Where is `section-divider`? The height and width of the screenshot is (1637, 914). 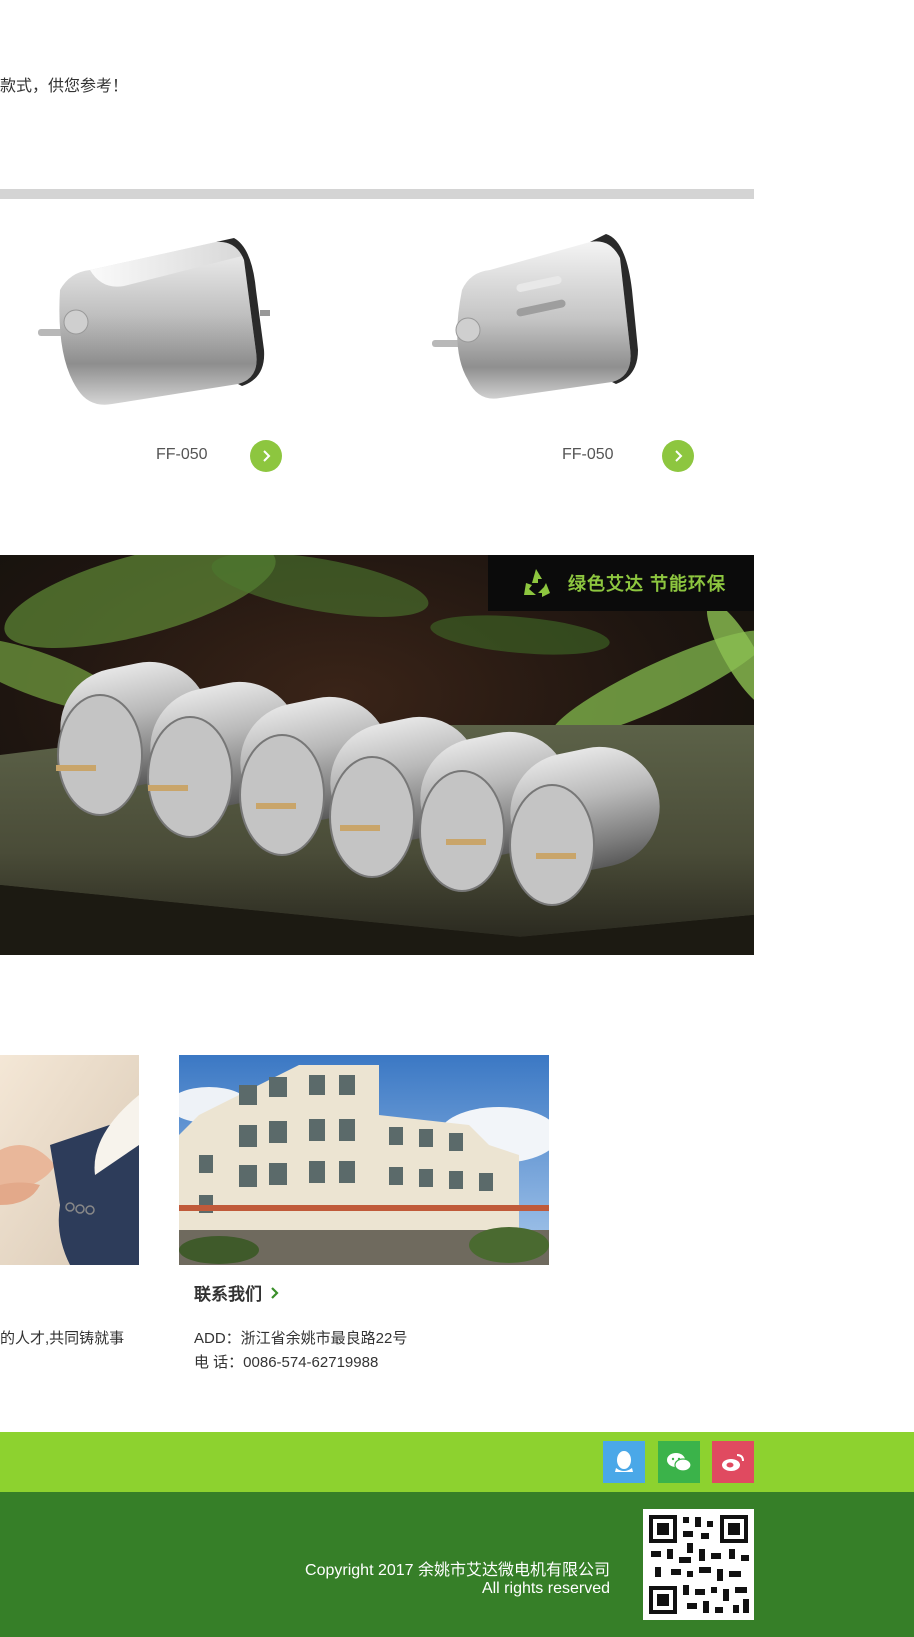 section-divider is located at coordinates (377, 194).